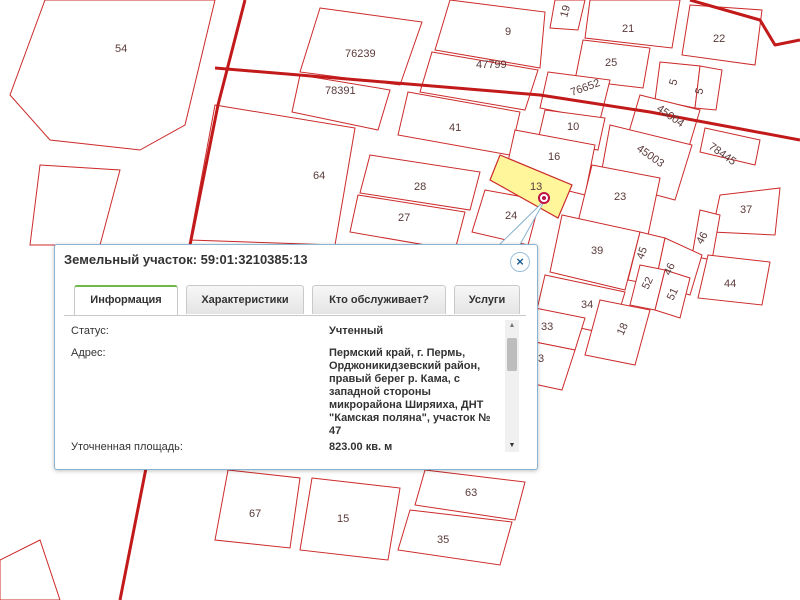  Describe the element at coordinates (541, 359) in the screenshot. I see `parcel-label: 3` at that location.